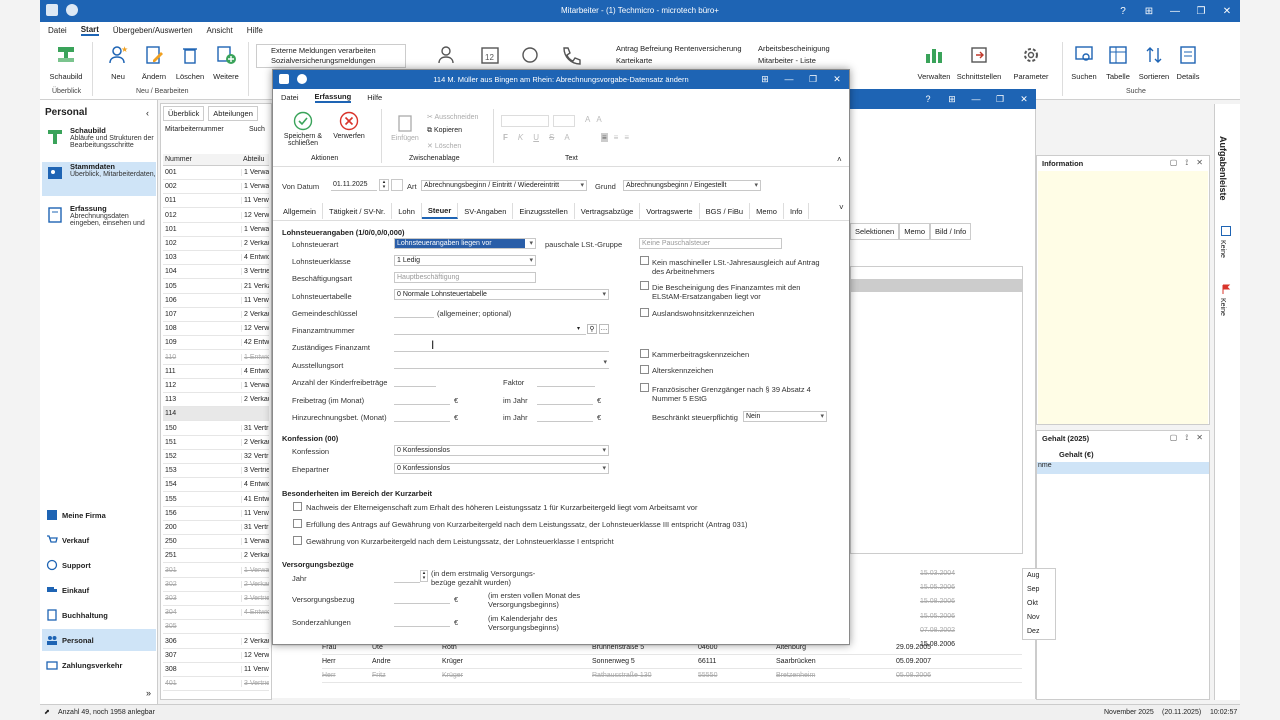 This screenshot has height=720, width=1280. I want to click on italic-icon: K, so click(520, 137).